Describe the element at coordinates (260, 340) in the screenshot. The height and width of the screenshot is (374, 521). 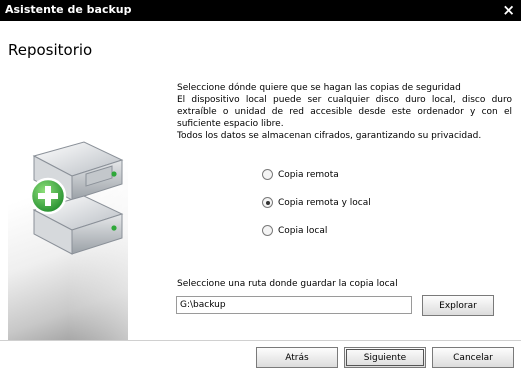
I see `footer-divider` at that location.